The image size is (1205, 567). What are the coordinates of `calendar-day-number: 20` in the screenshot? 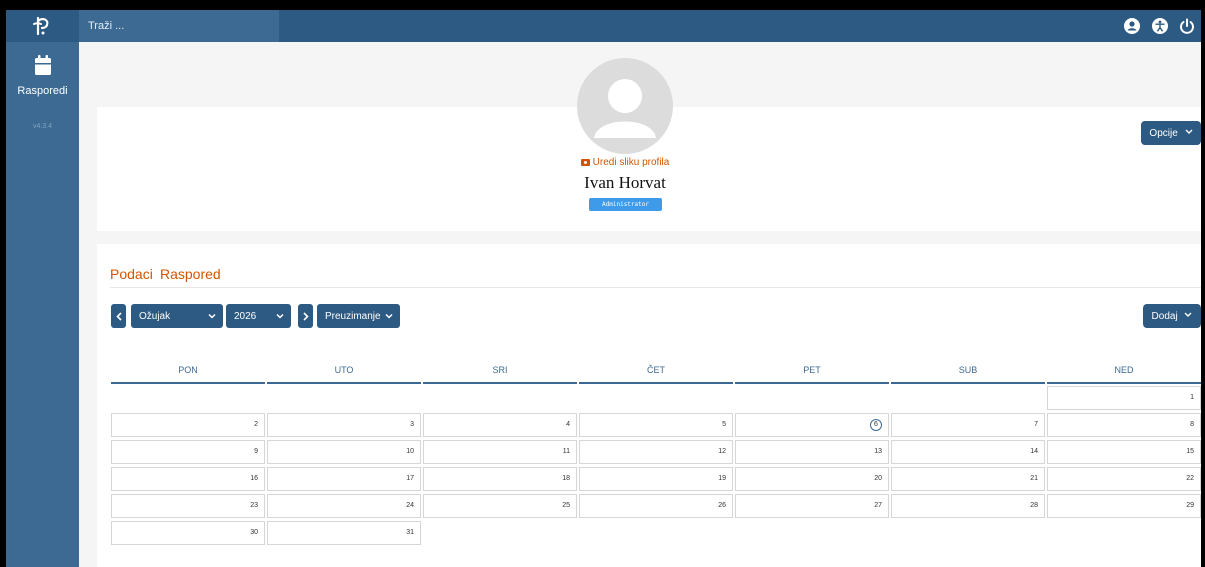 It's located at (878, 478).